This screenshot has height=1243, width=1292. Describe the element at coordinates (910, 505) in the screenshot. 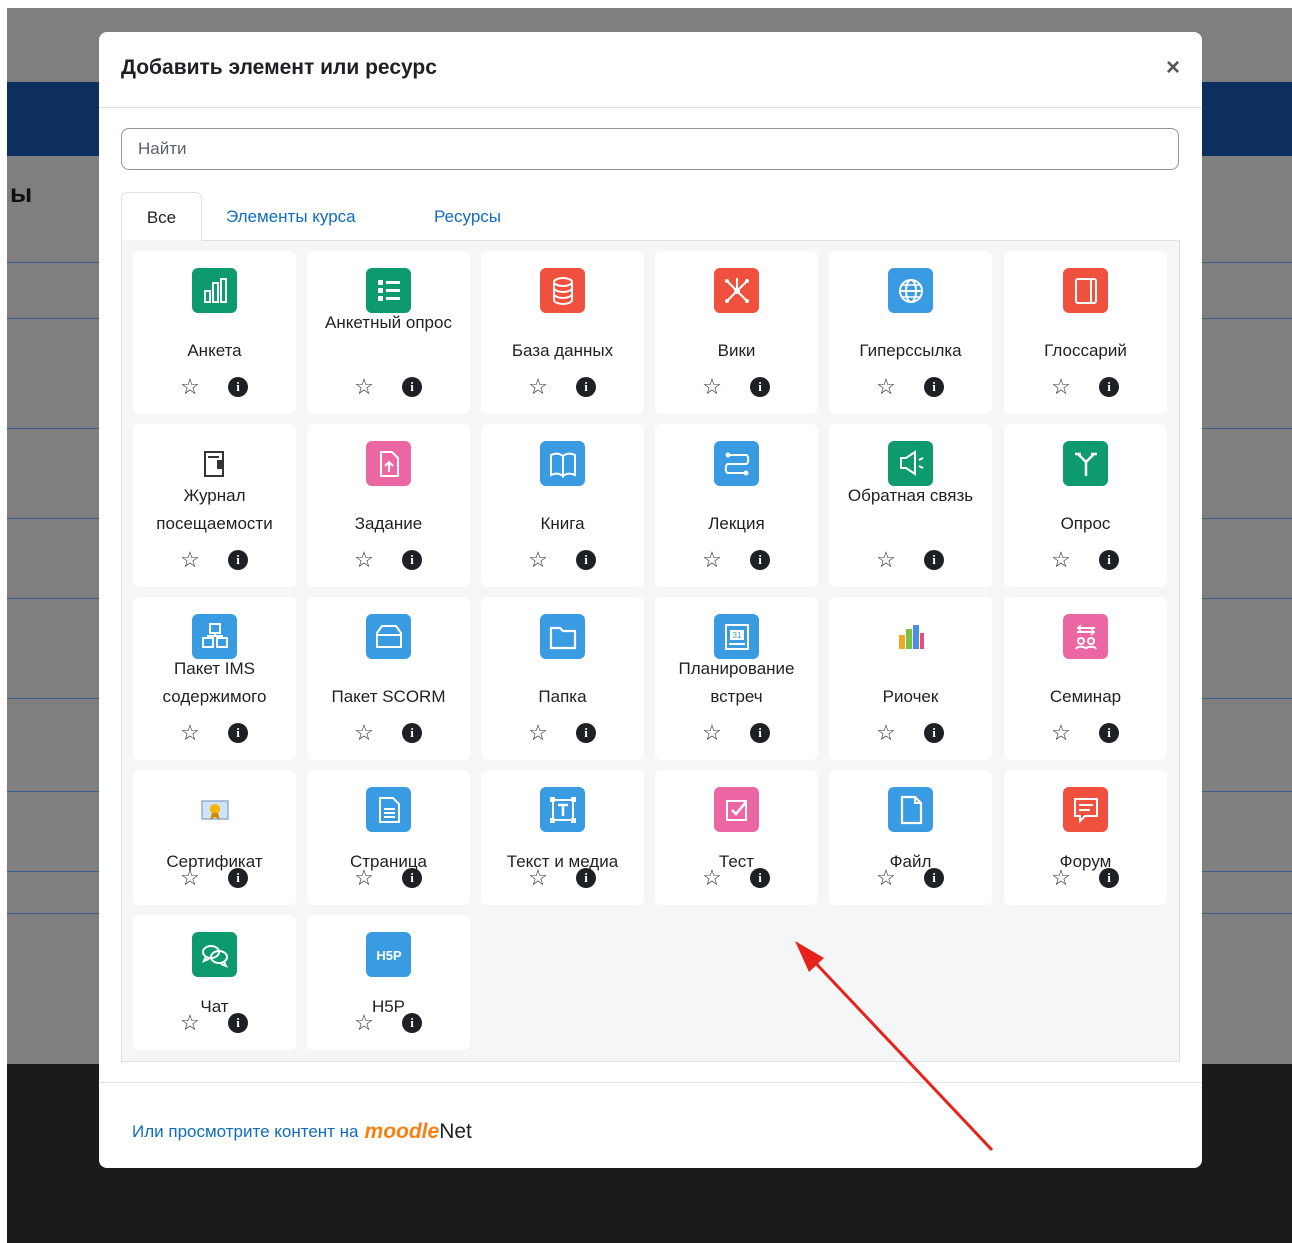

I see `activity-card: Обратная связь ☆ i` at that location.